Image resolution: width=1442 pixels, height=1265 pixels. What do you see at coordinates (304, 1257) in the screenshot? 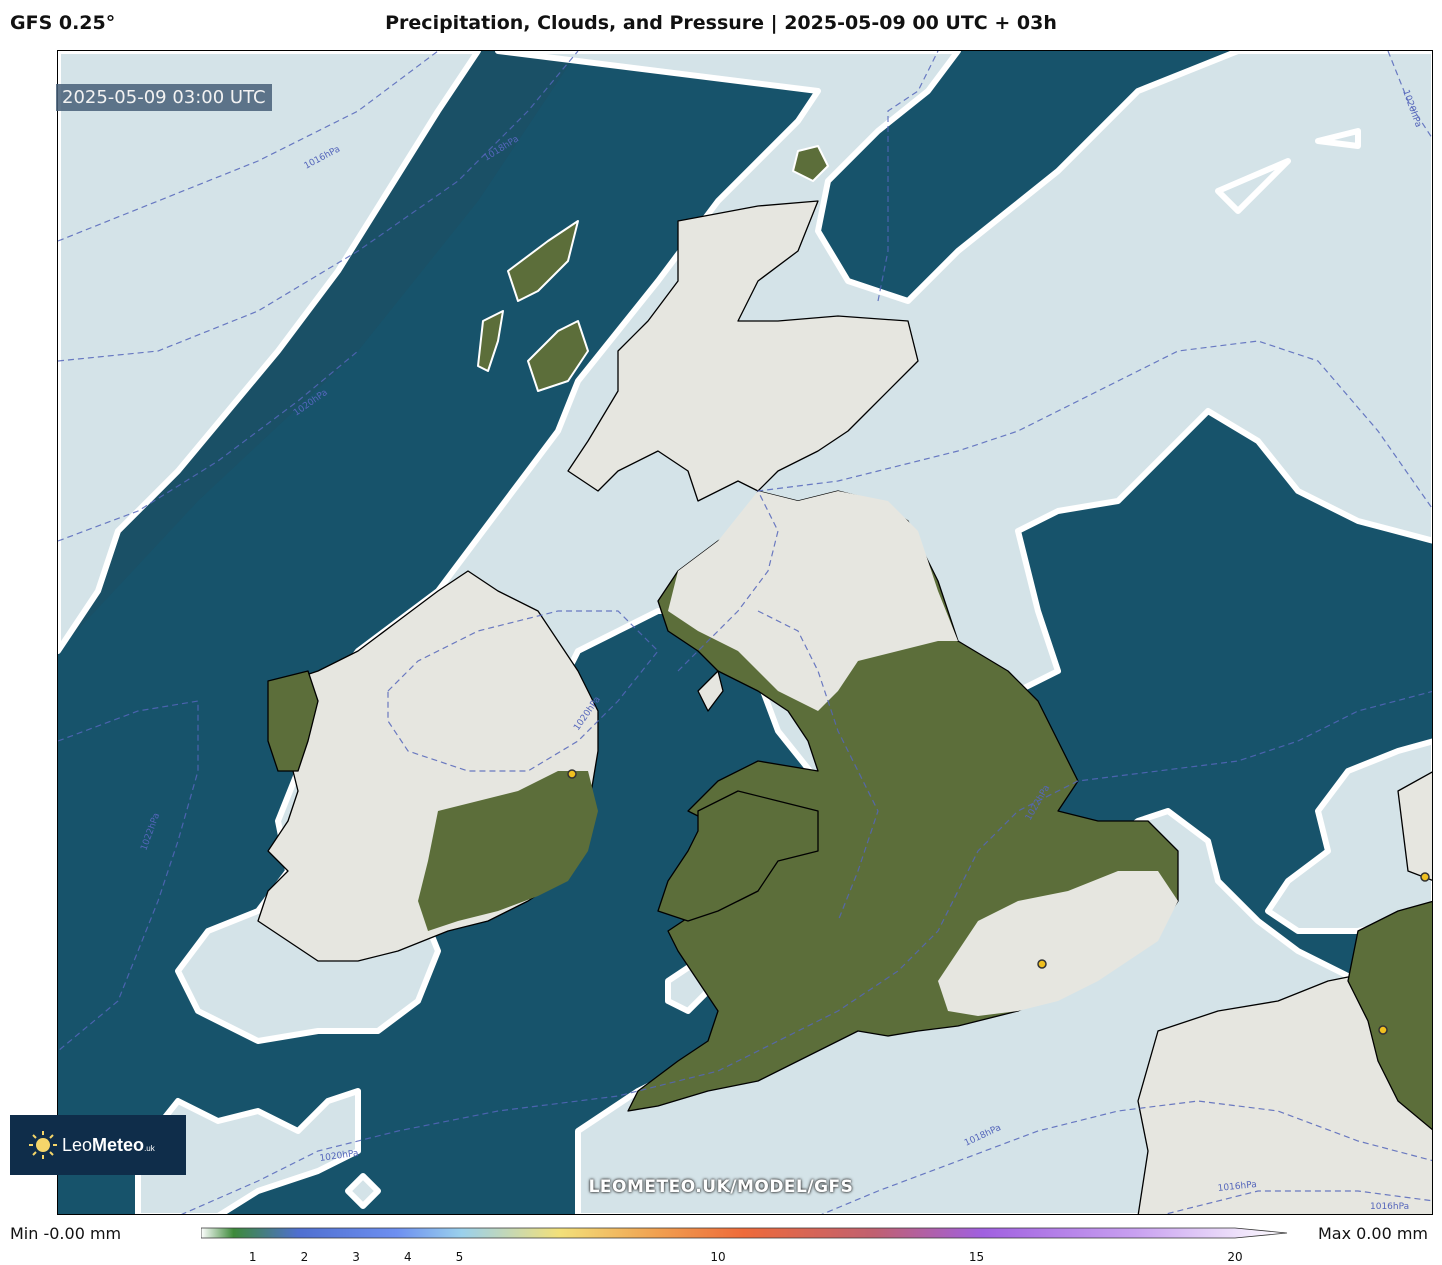
I see `colorbar-tick-label: 2` at bounding box center [304, 1257].